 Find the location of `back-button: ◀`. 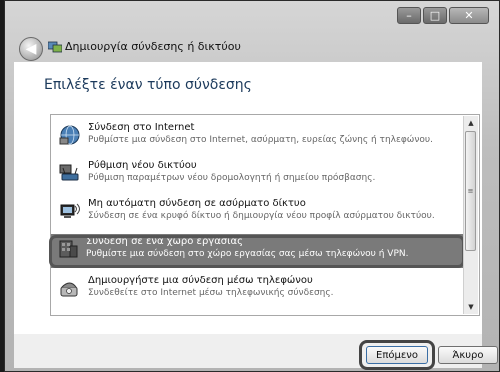

back-button: ◀ is located at coordinates (31, 49).